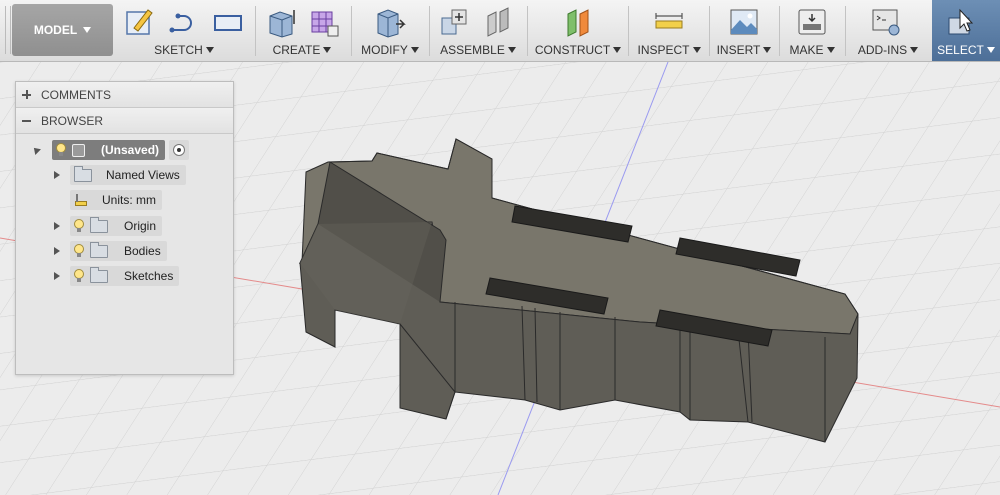 Image resolution: width=1000 pixels, height=495 pixels. Describe the element at coordinates (498, 22) in the screenshot. I see `joint-icon` at that location.